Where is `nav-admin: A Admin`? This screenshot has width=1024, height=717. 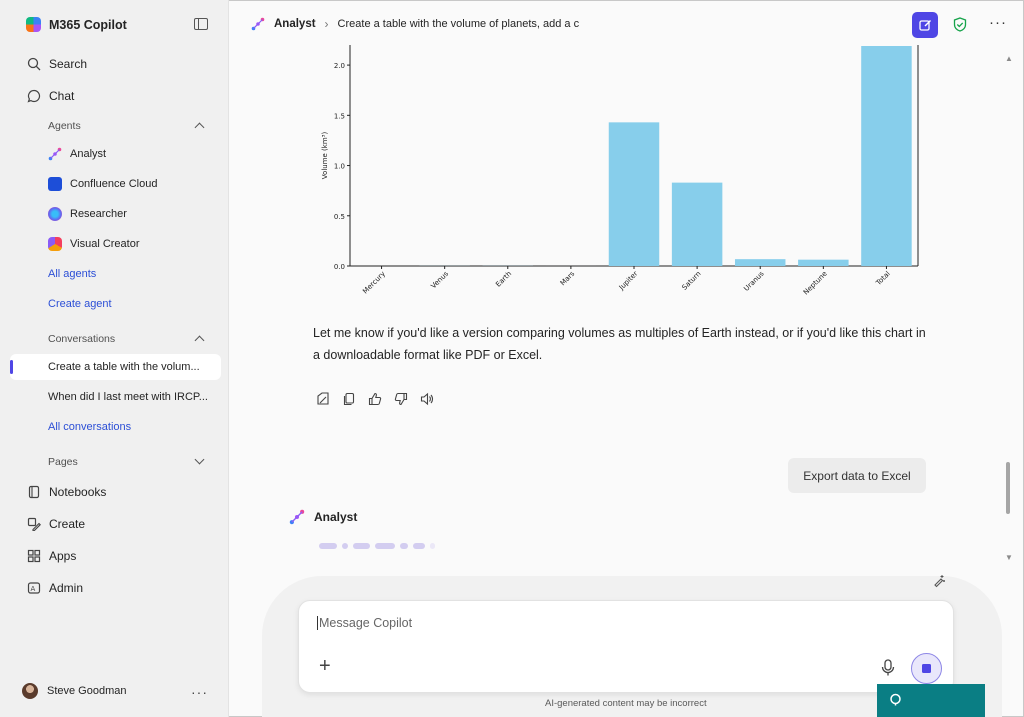
nav-admin: A Admin is located at coordinates (54, 588).